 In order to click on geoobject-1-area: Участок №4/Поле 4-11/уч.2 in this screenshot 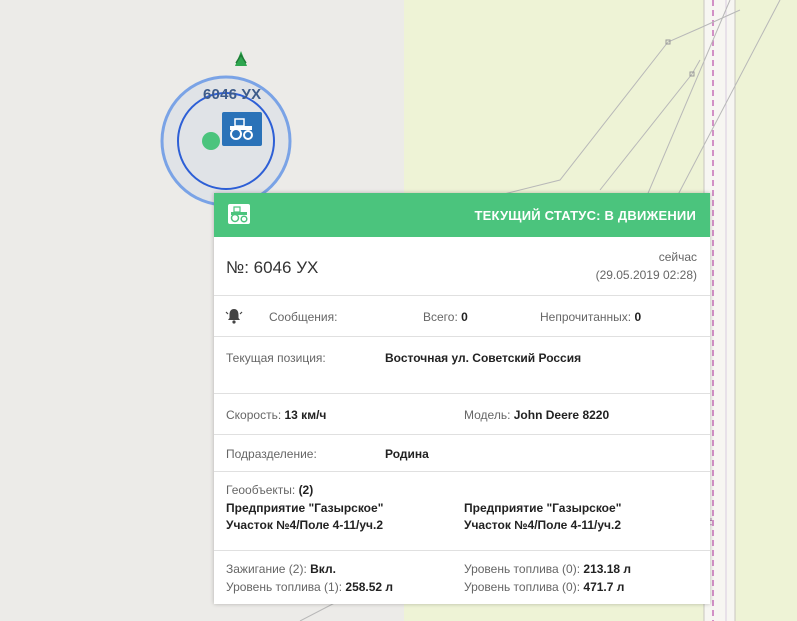, I will do `click(305, 525)`.